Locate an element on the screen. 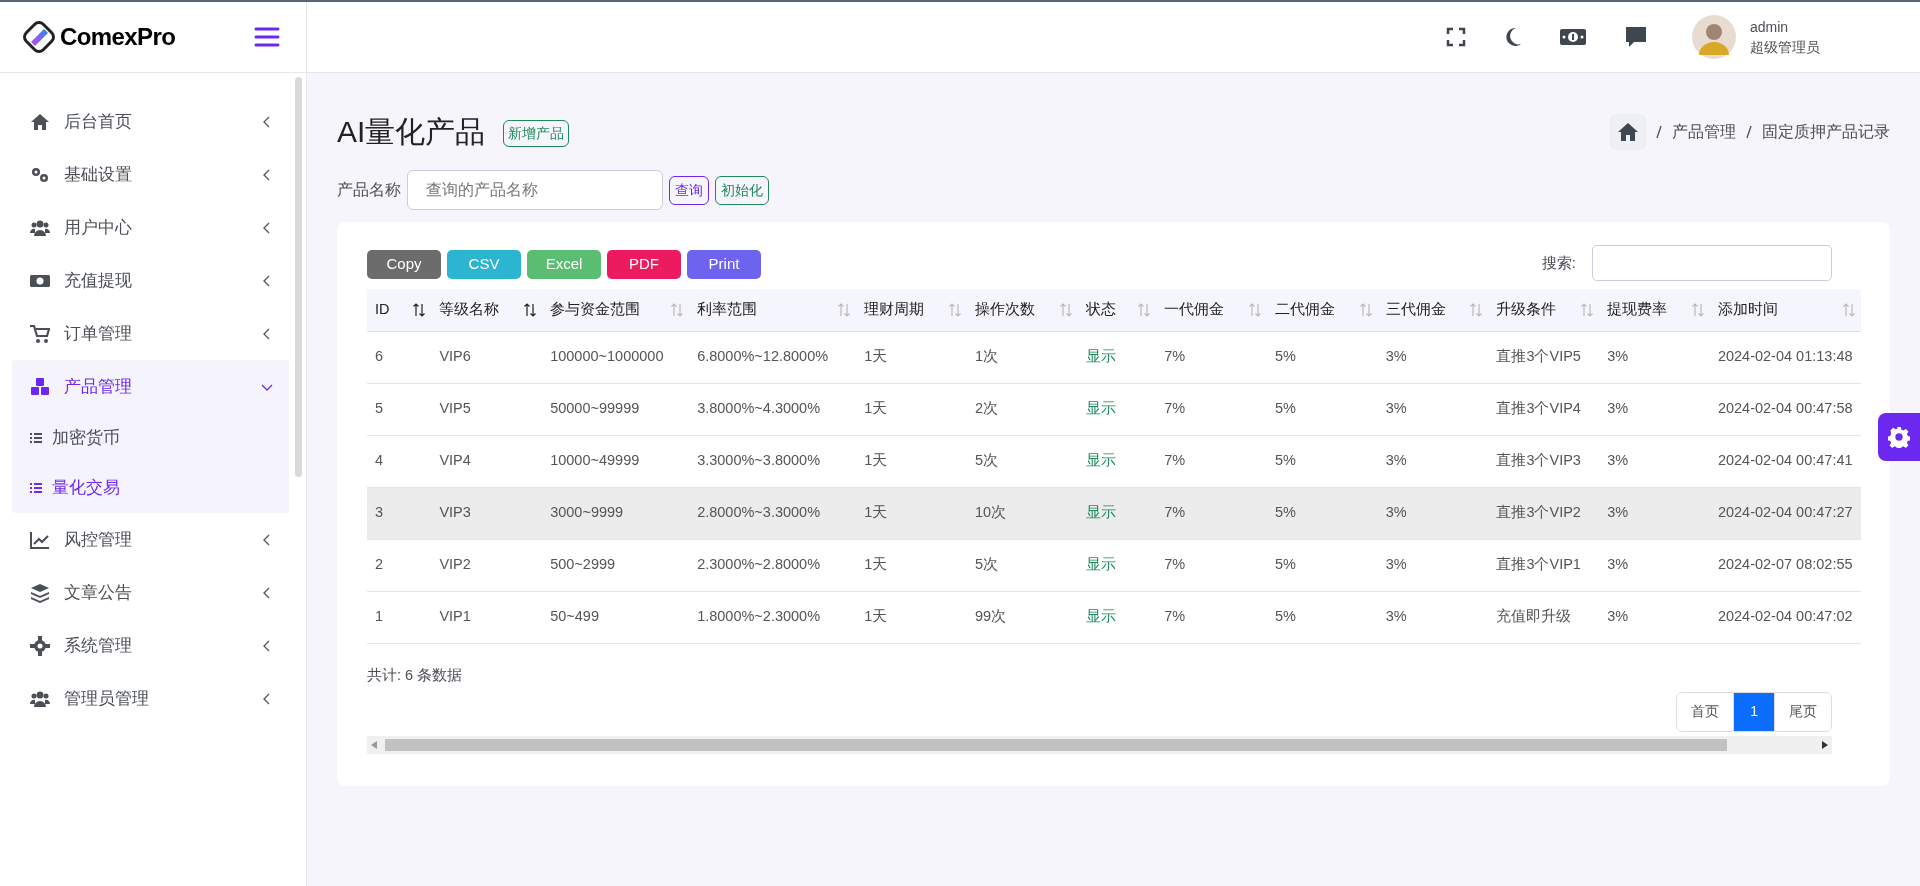 Image resolution: width=1920 pixels, height=886 pixels. table-cell: VIP3 is located at coordinates (487, 513).